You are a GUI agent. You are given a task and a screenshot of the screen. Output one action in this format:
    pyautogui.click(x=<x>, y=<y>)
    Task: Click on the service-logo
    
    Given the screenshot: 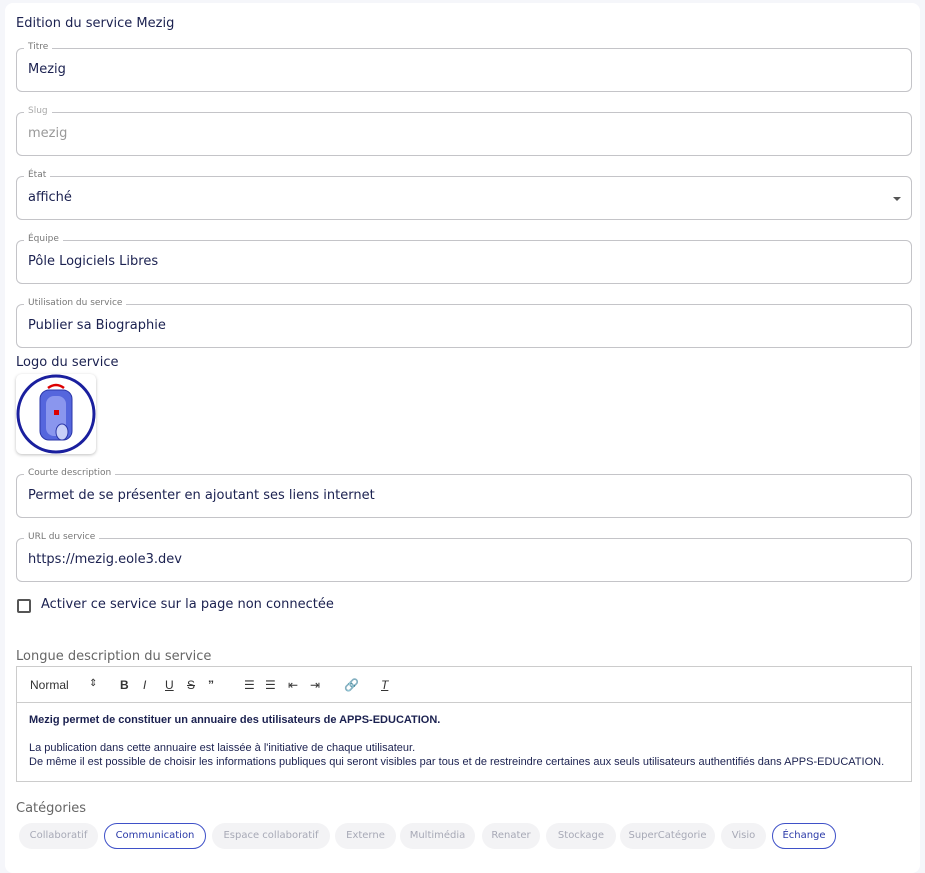 What is the action you would take?
    pyautogui.click(x=56, y=414)
    